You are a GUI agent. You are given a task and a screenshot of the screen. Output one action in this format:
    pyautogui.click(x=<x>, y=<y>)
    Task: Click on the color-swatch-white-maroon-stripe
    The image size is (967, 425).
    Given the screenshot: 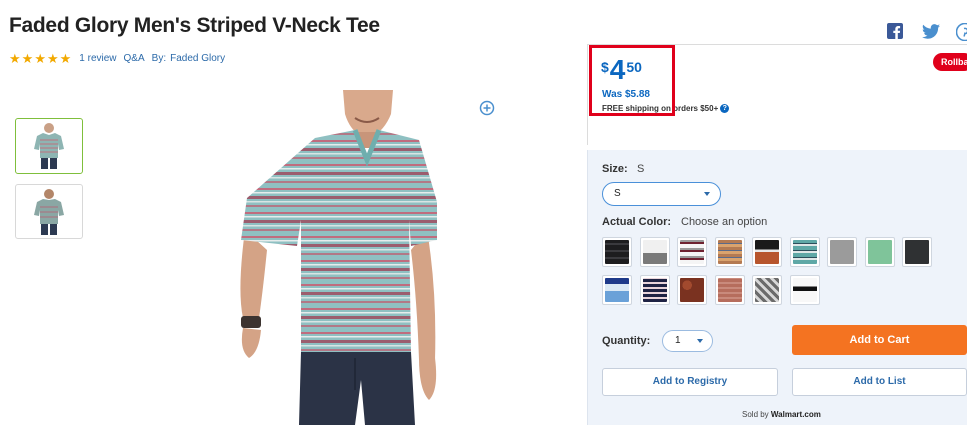 What is the action you would take?
    pyautogui.click(x=692, y=252)
    